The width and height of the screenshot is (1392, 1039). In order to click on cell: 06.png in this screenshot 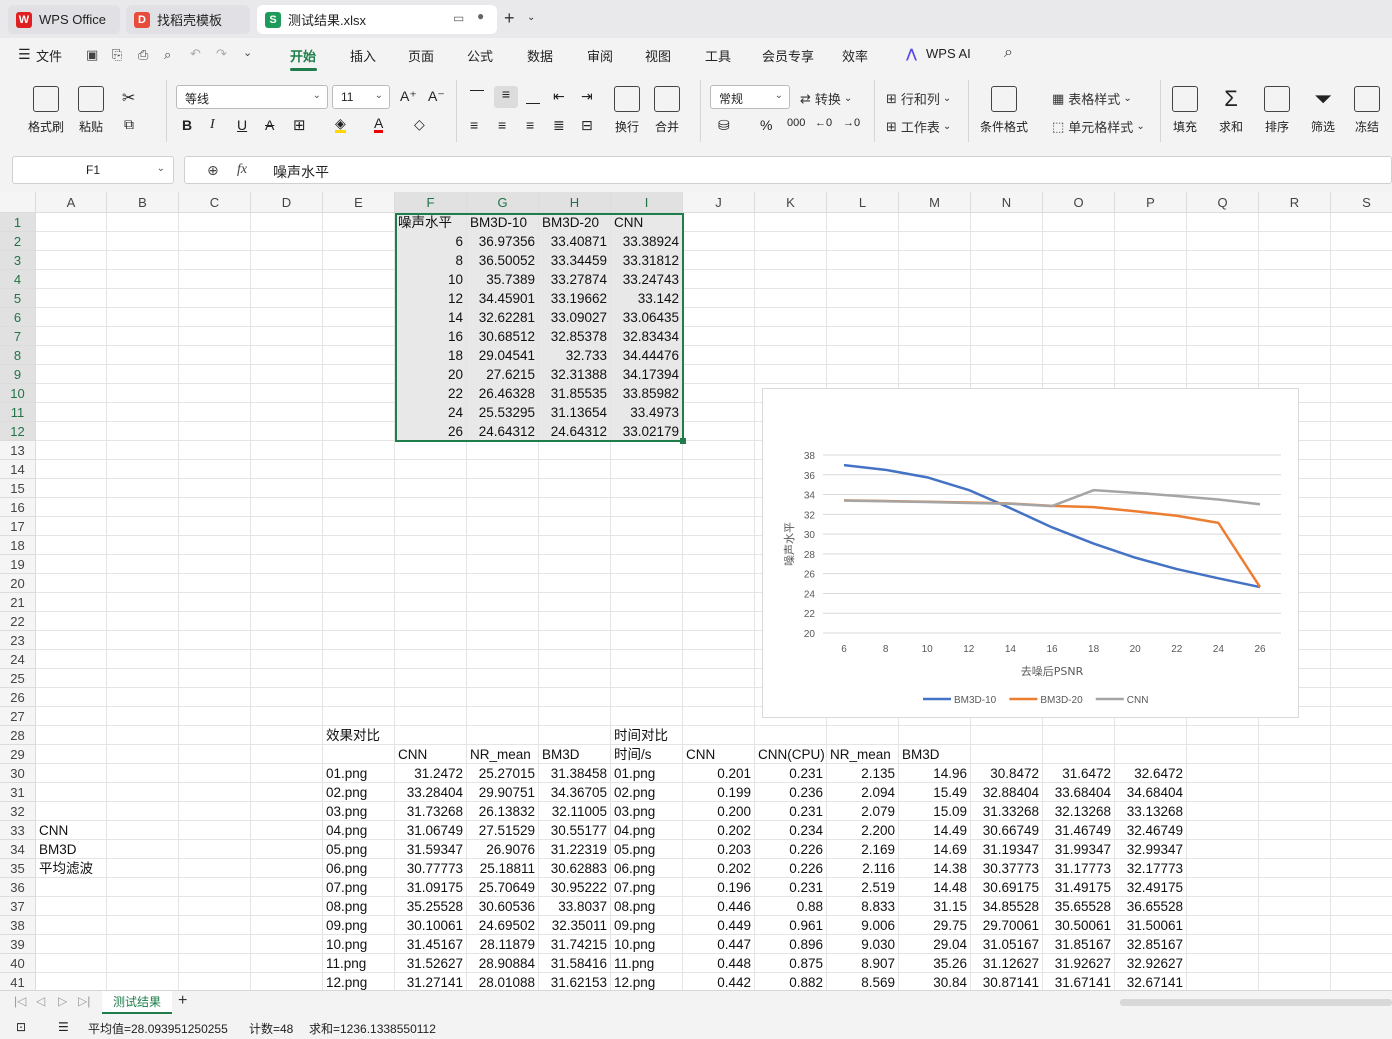, I will do `click(646, 868)`.